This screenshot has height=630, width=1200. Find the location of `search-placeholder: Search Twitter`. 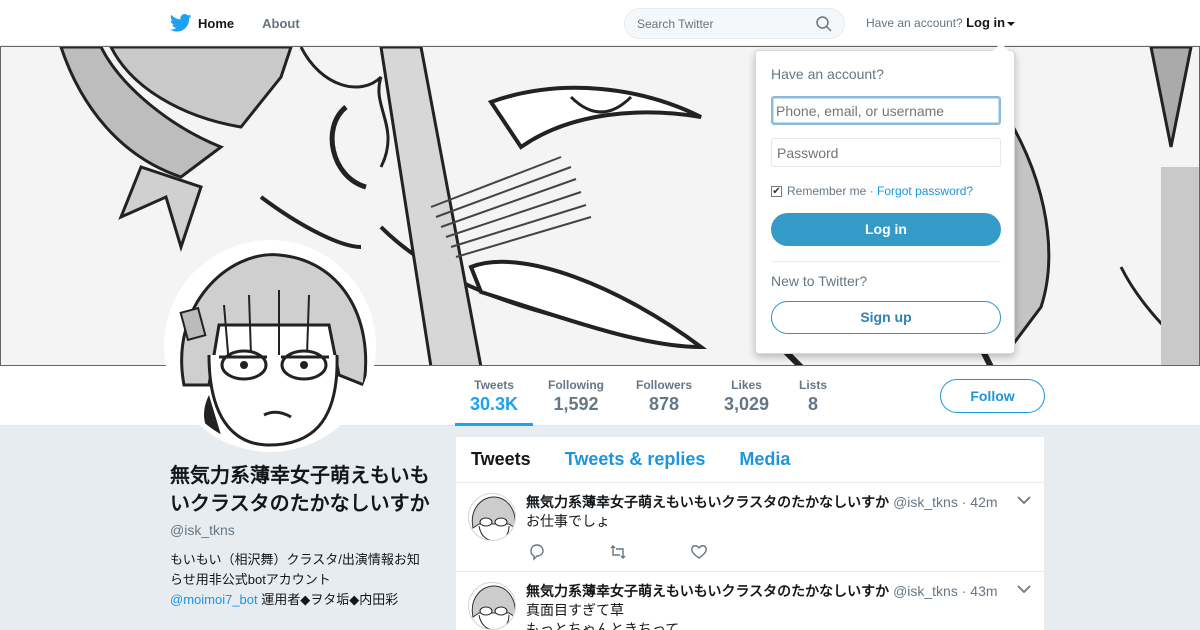

search-placeholder: Search Twitter is located at coordinates (675, 23).